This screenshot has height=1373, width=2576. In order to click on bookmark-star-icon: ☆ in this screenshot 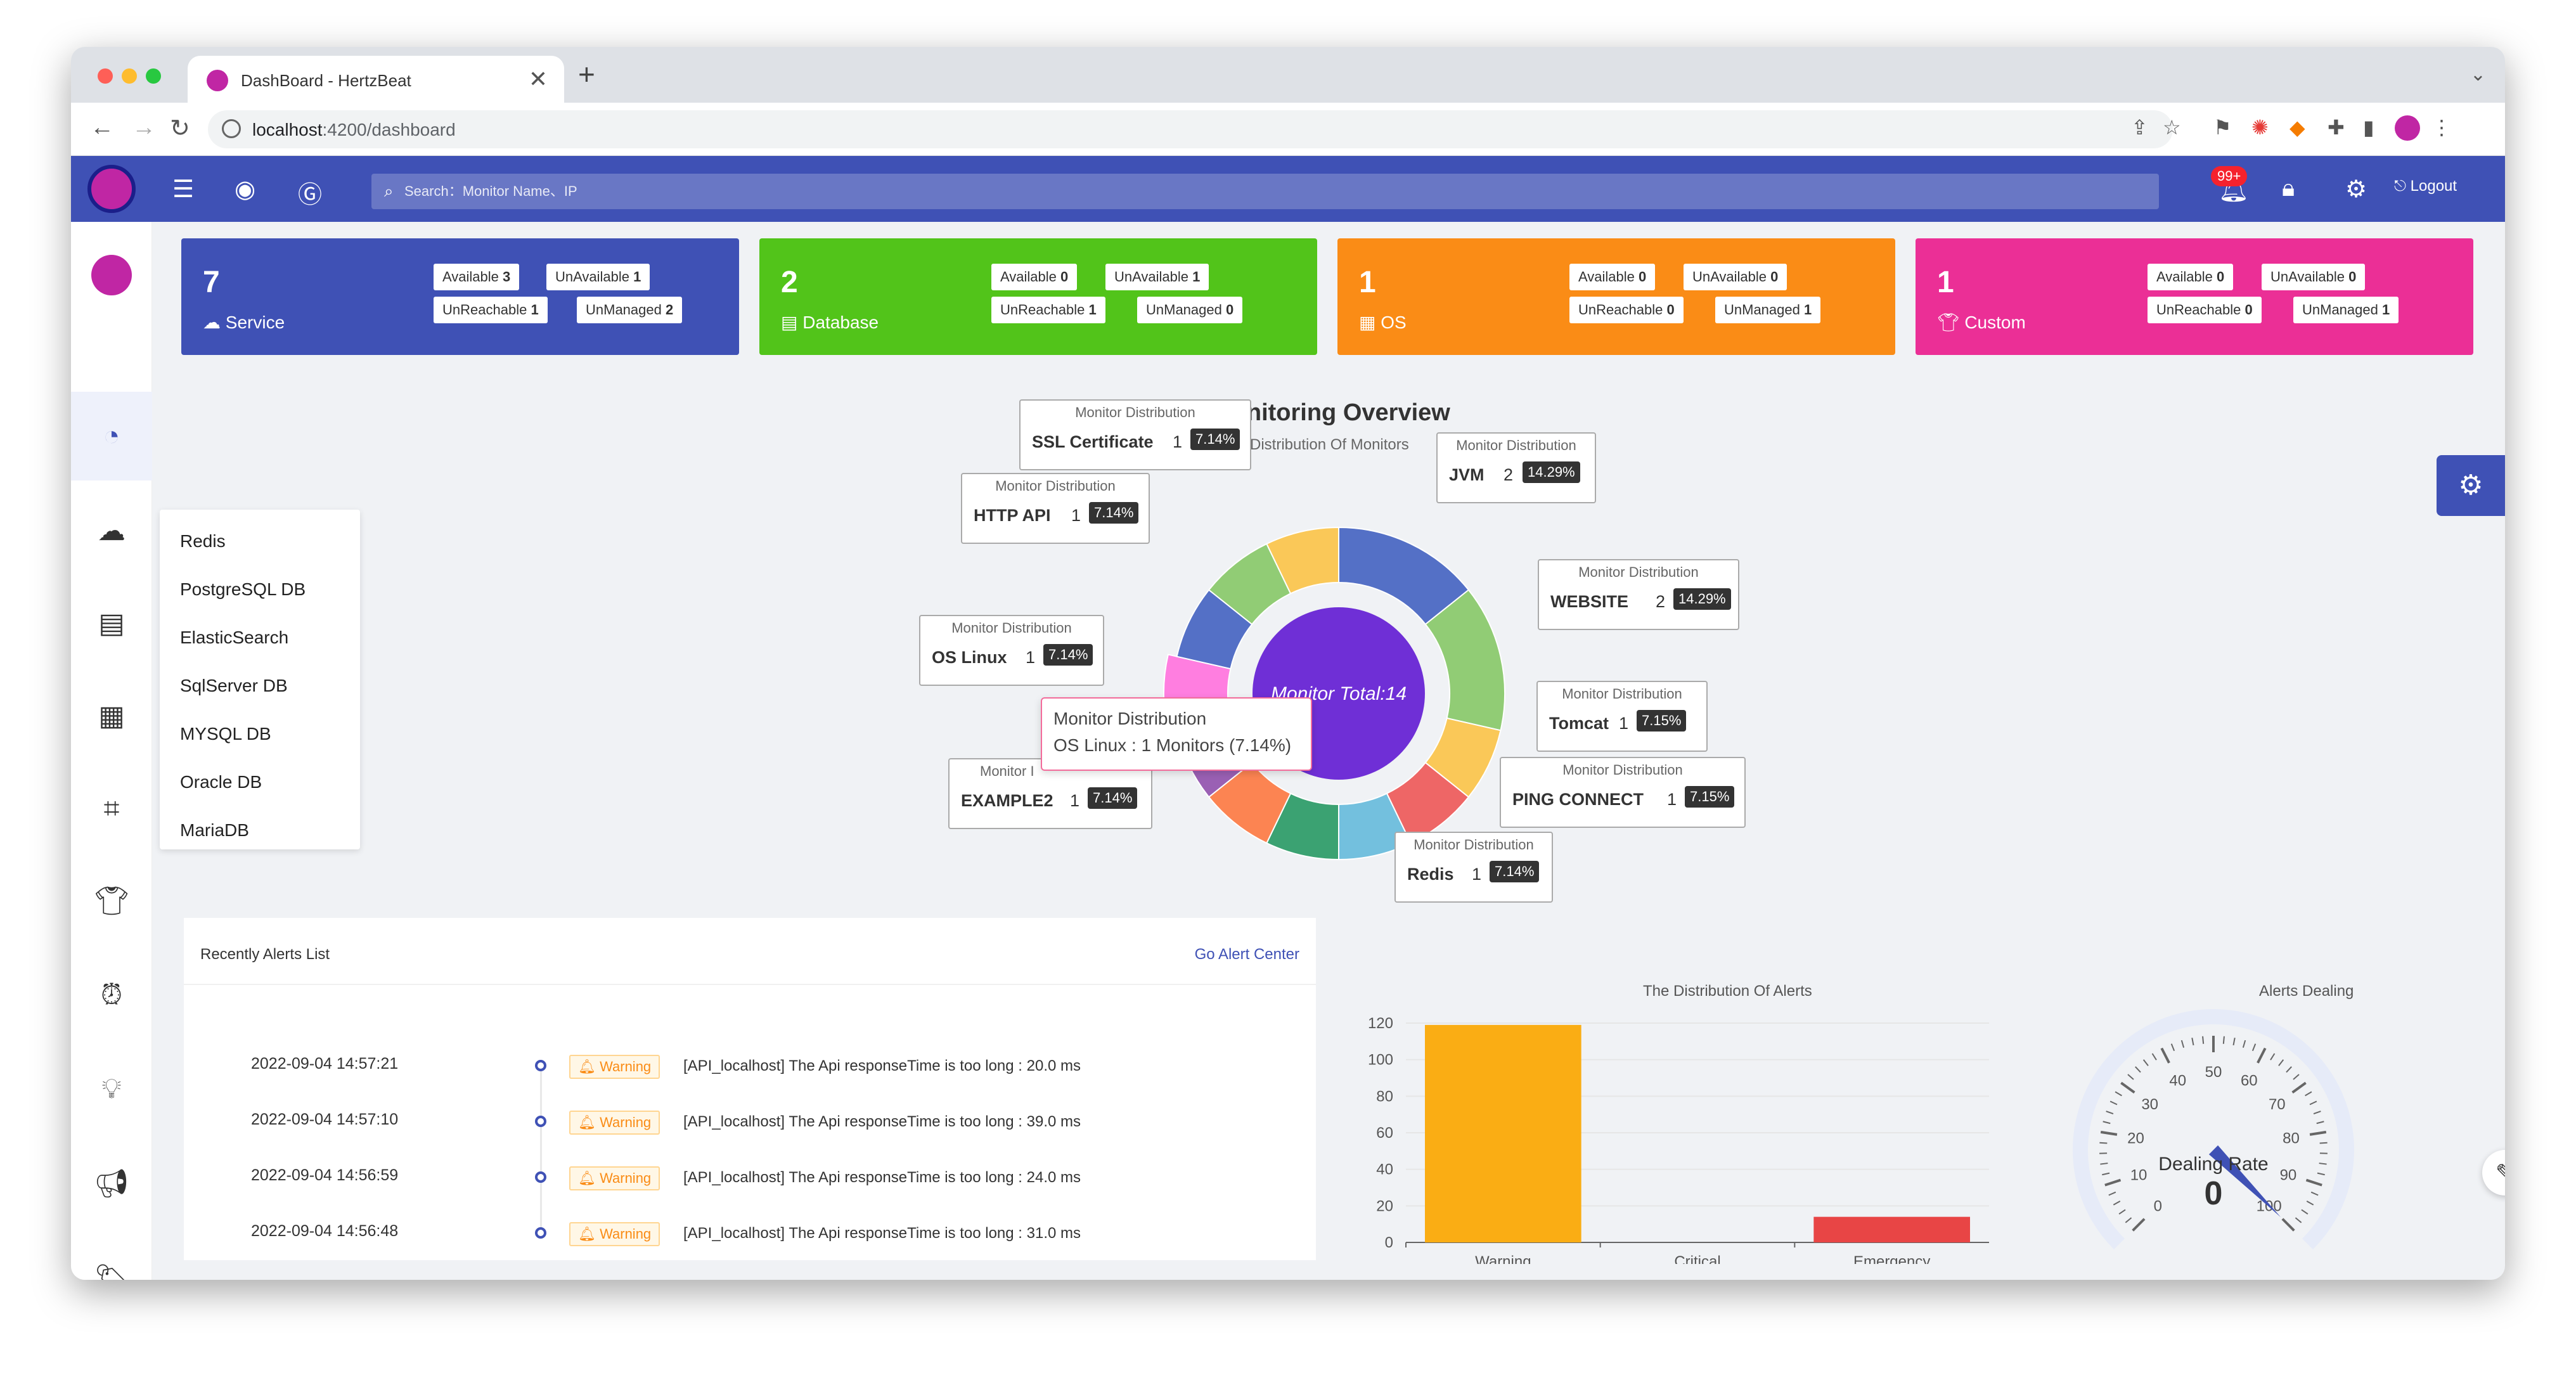, I will do `click(2172, 127)`.